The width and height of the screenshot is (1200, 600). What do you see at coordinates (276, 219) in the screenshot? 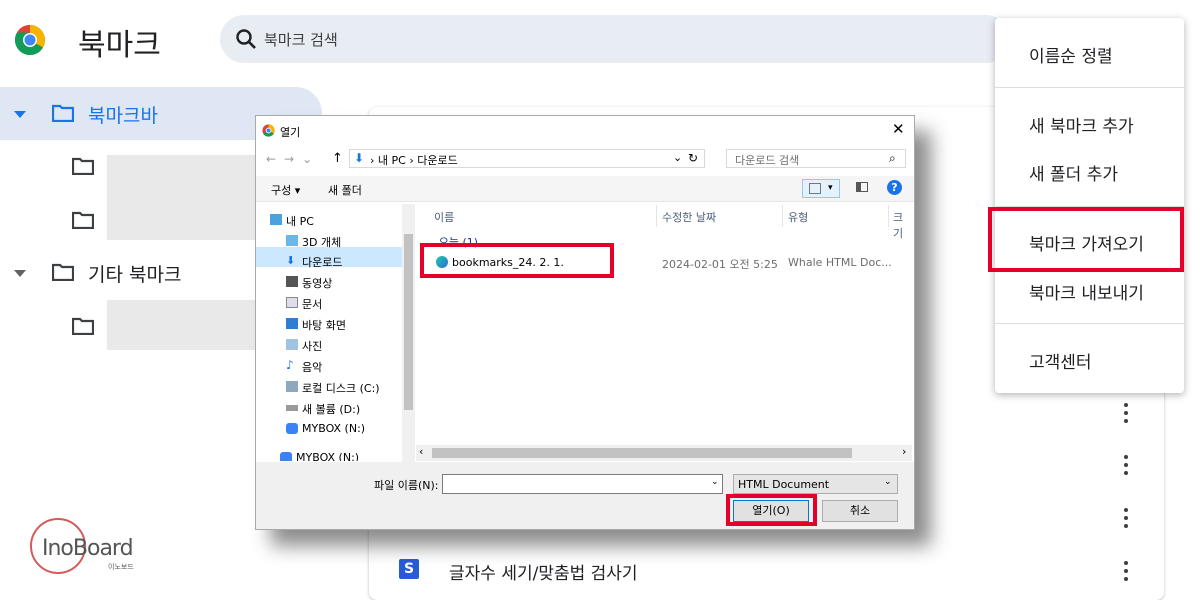
I see `pc-icon` at bounding box center [276, 219].